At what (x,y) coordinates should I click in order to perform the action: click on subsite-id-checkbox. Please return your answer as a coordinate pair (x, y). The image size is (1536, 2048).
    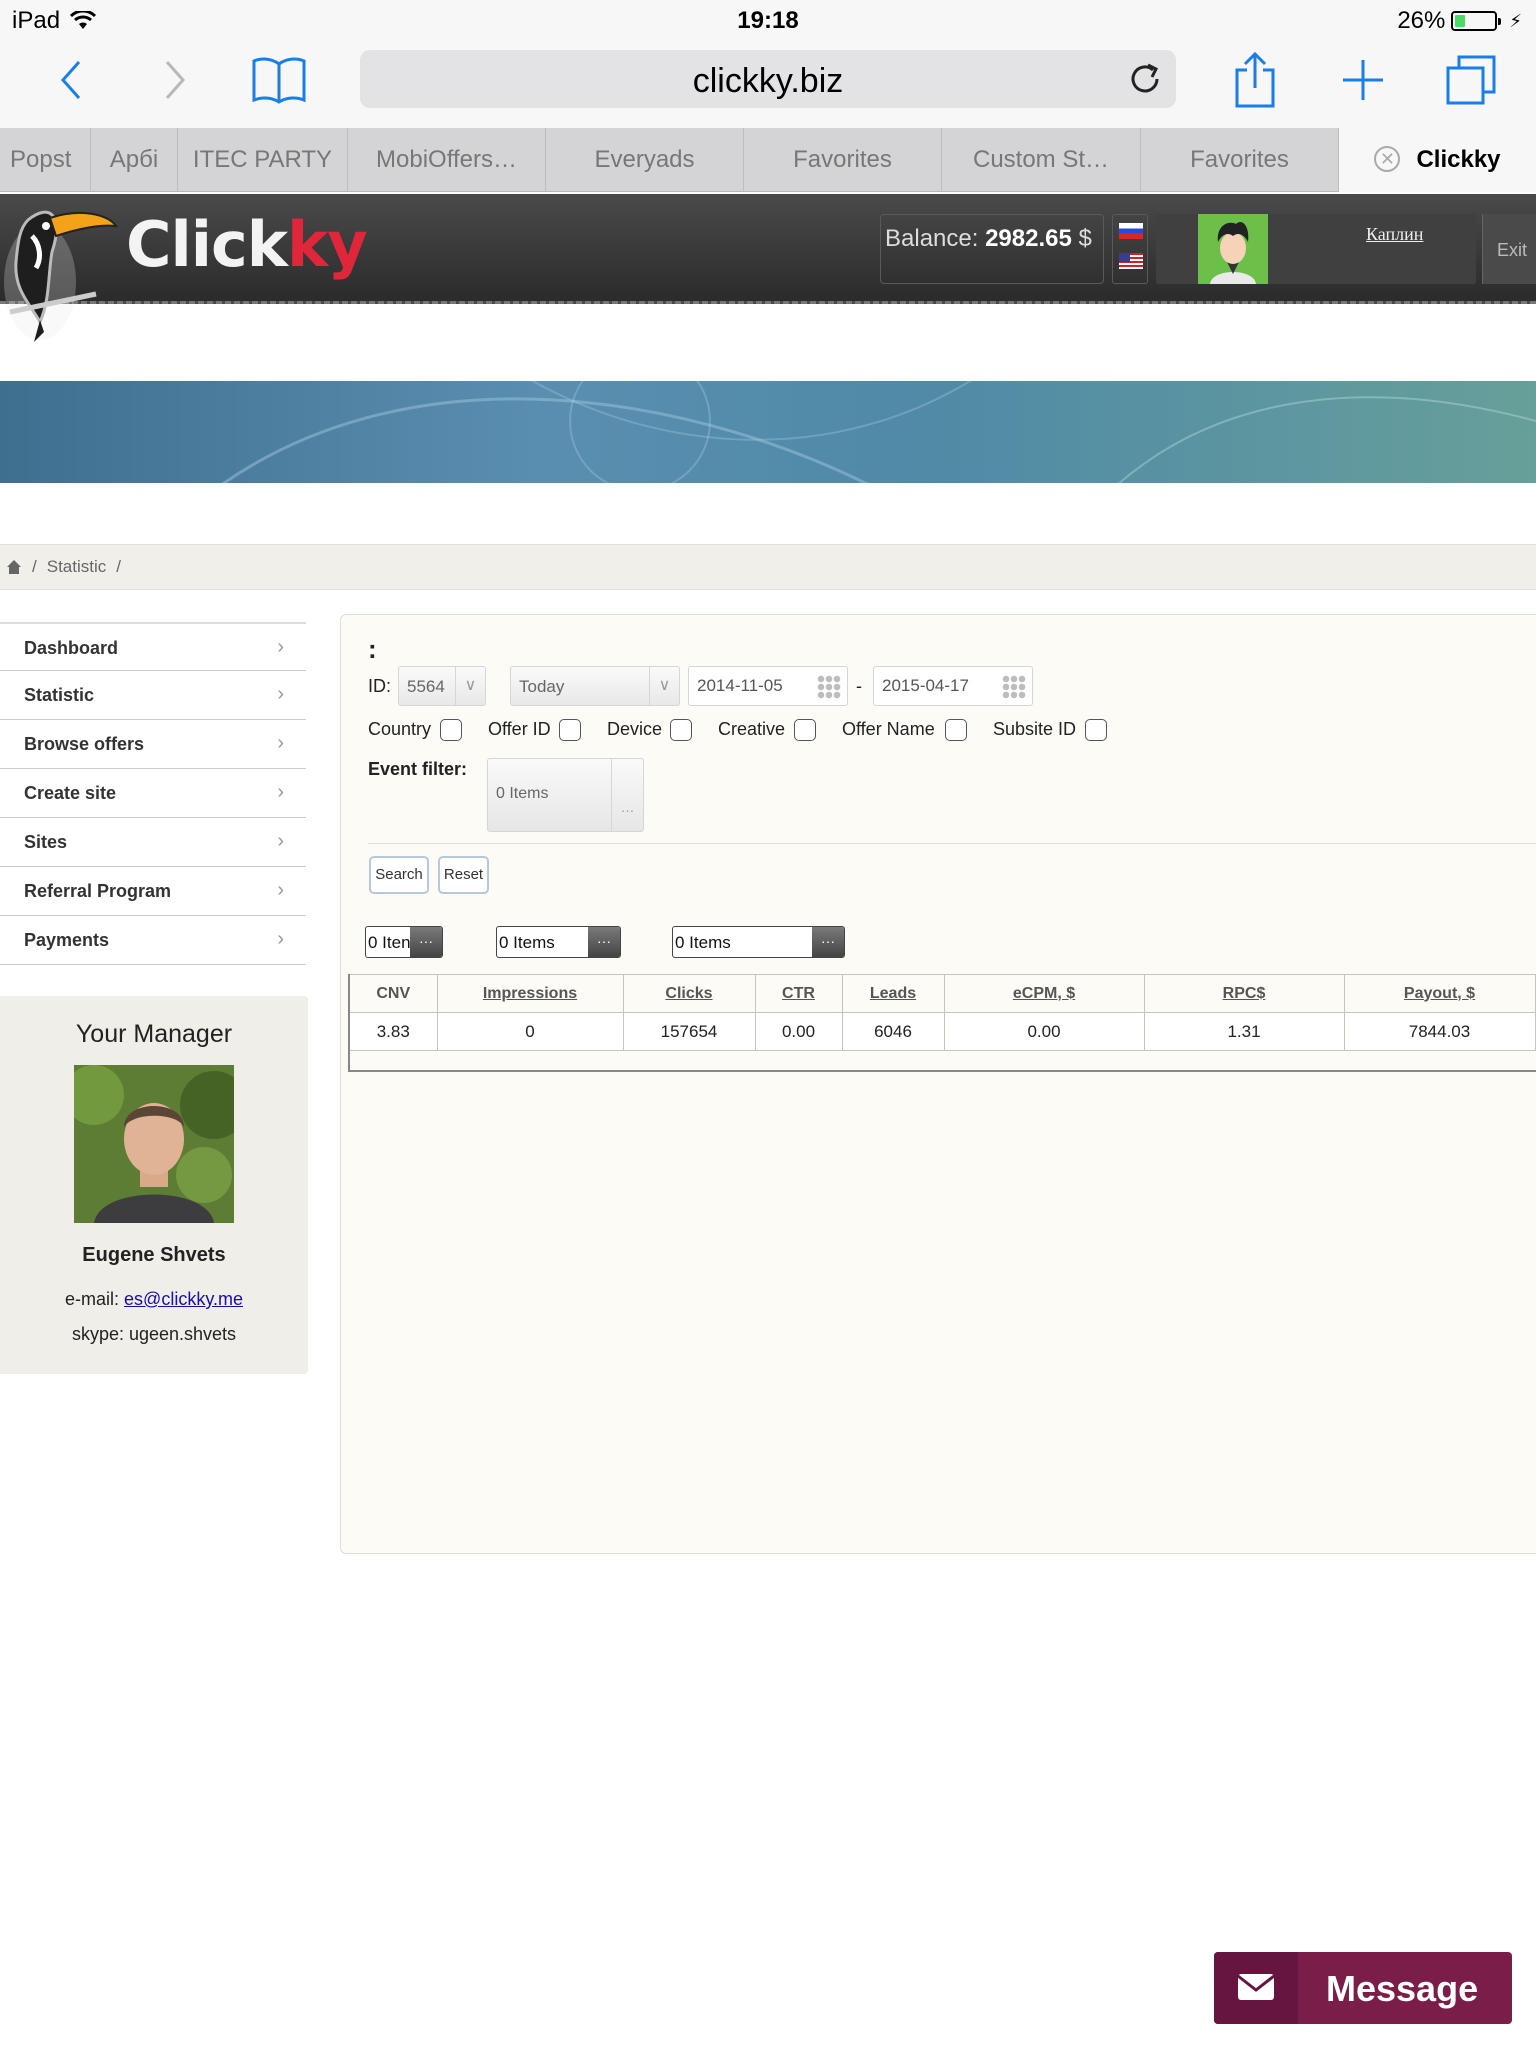
    Looking at the image, I should click on (1096, 730).